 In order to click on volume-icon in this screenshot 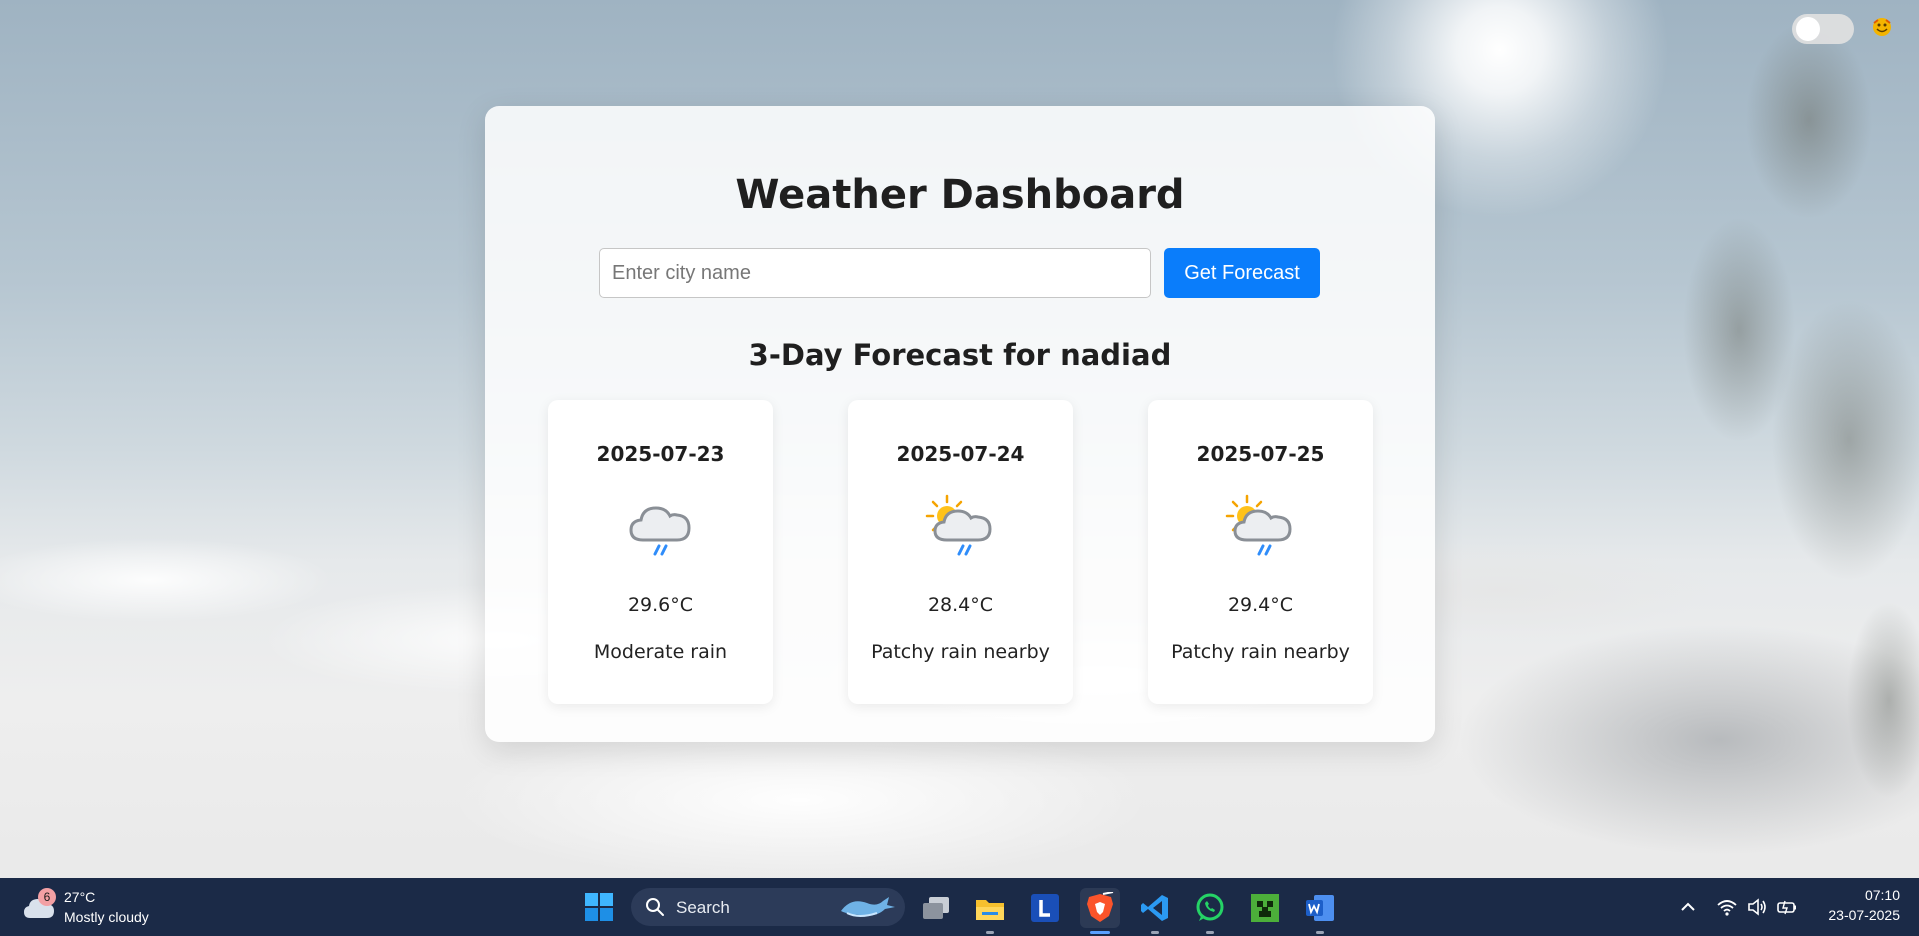, I will do `click(1757, 907)`.